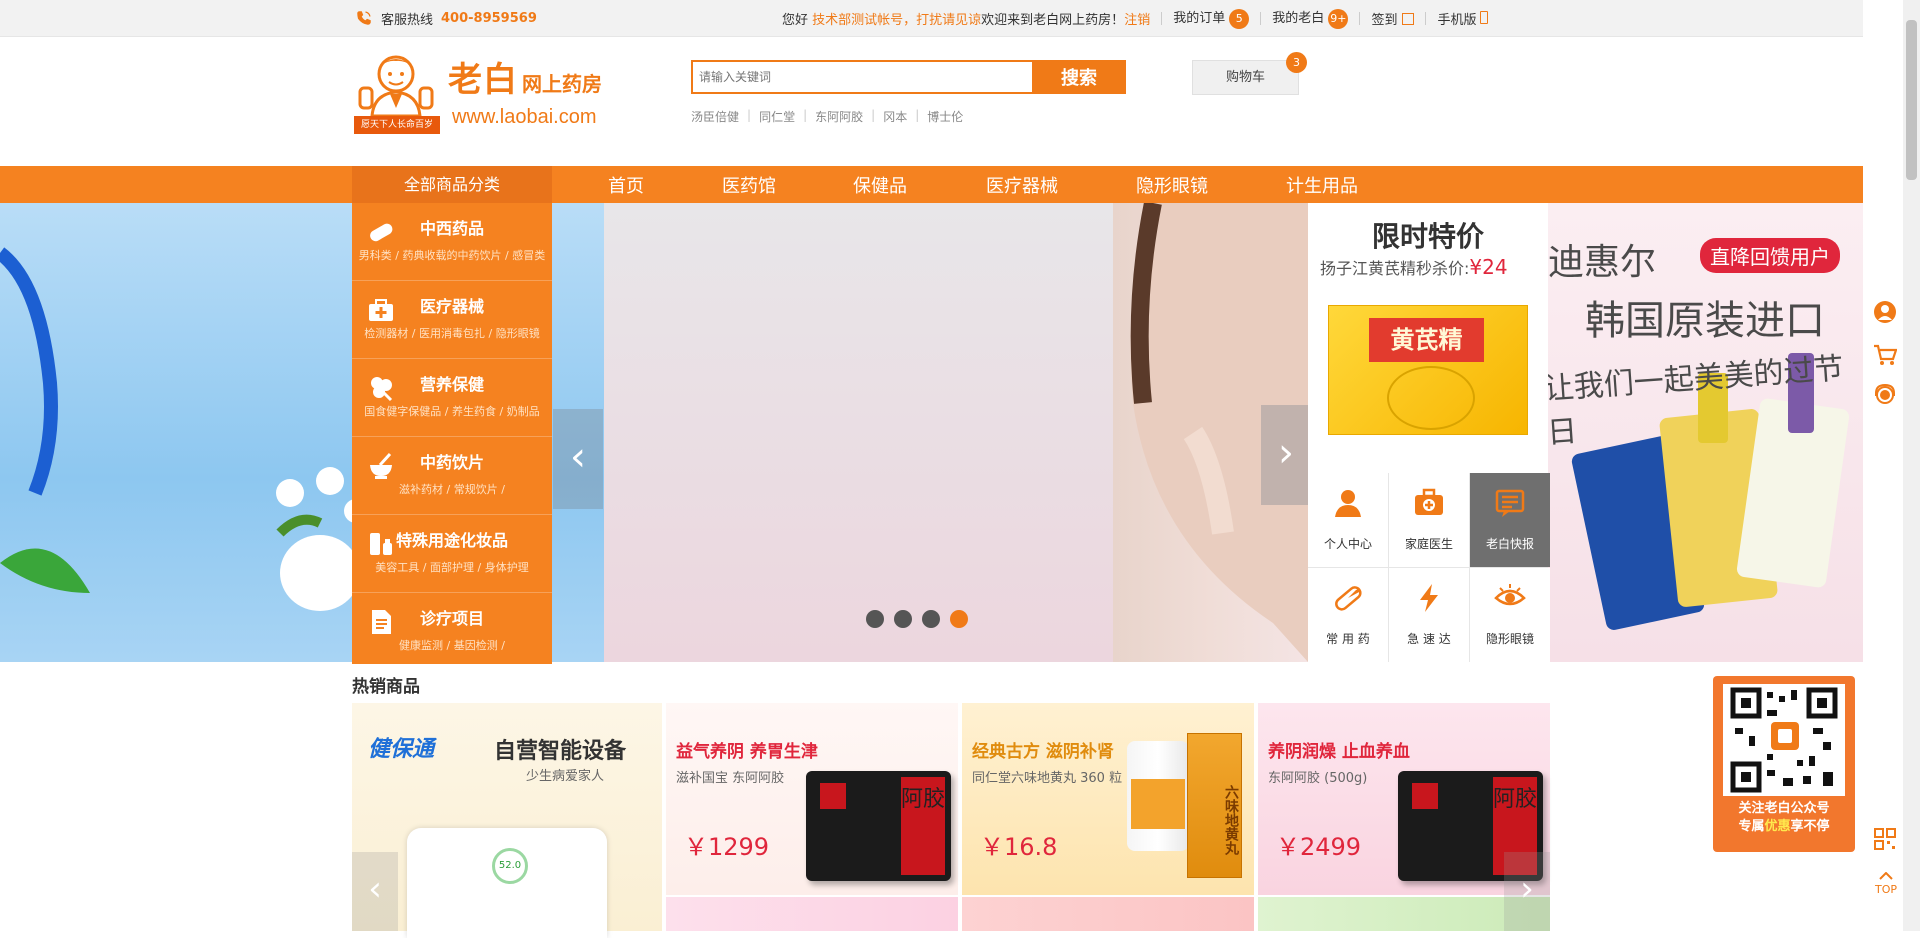  What do you see at coordinates (1911, 100) in the screenshot?
I see `scrollbar-thumb` at bounding box center [1911, 100].